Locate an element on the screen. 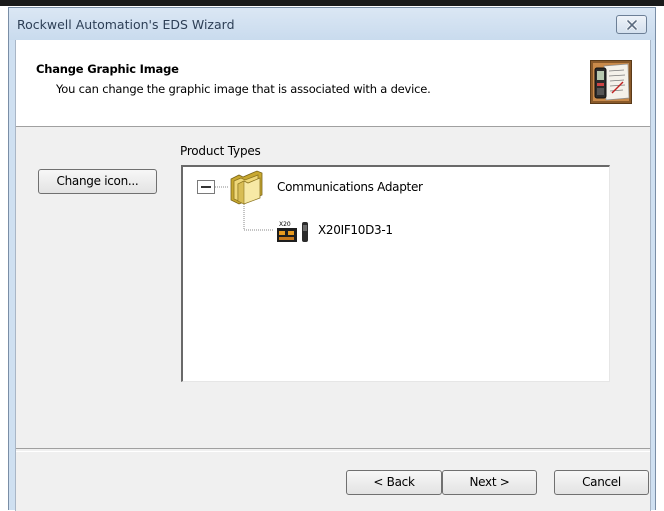 The image size is (664, 511). product-types-label: Product Types is located at coordinates (220, 151).